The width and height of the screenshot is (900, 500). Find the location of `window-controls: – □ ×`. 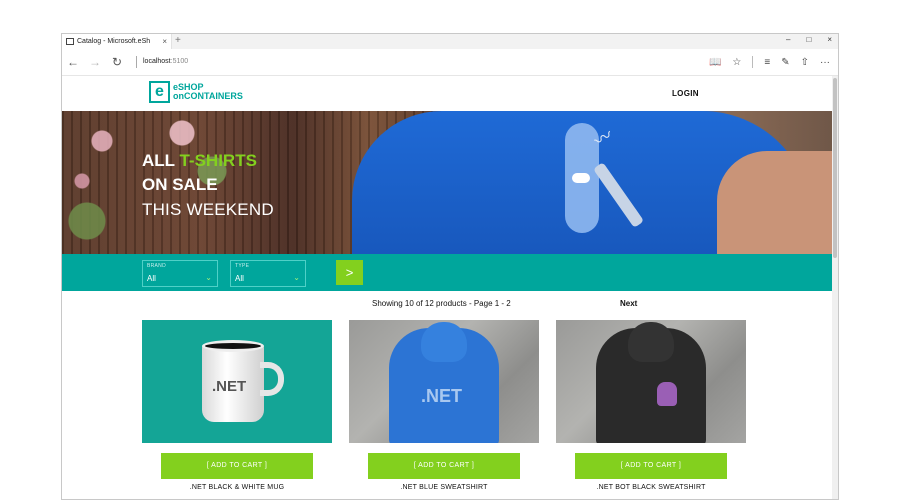

window-controls: – □ × is located at coordinates (809, 39).